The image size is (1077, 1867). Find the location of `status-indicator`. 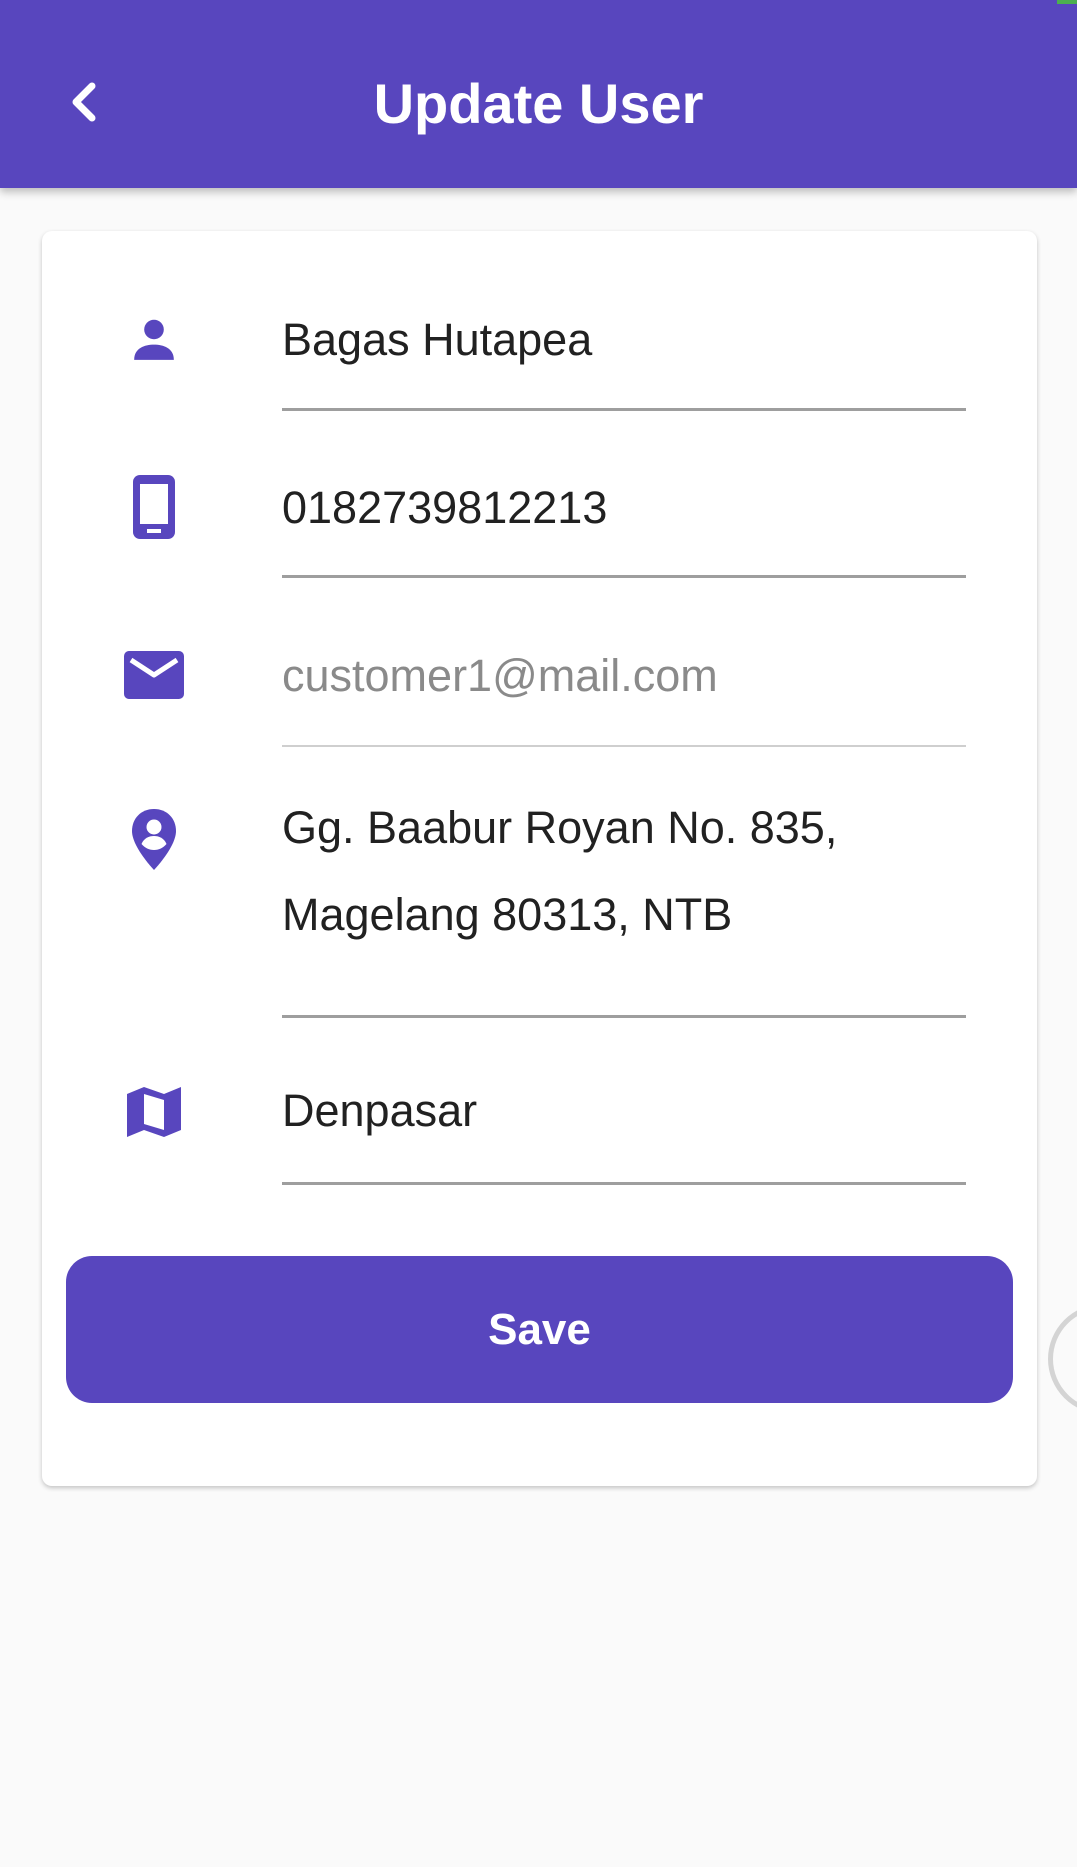

status-indicator is located at coordinates (1067, 2).